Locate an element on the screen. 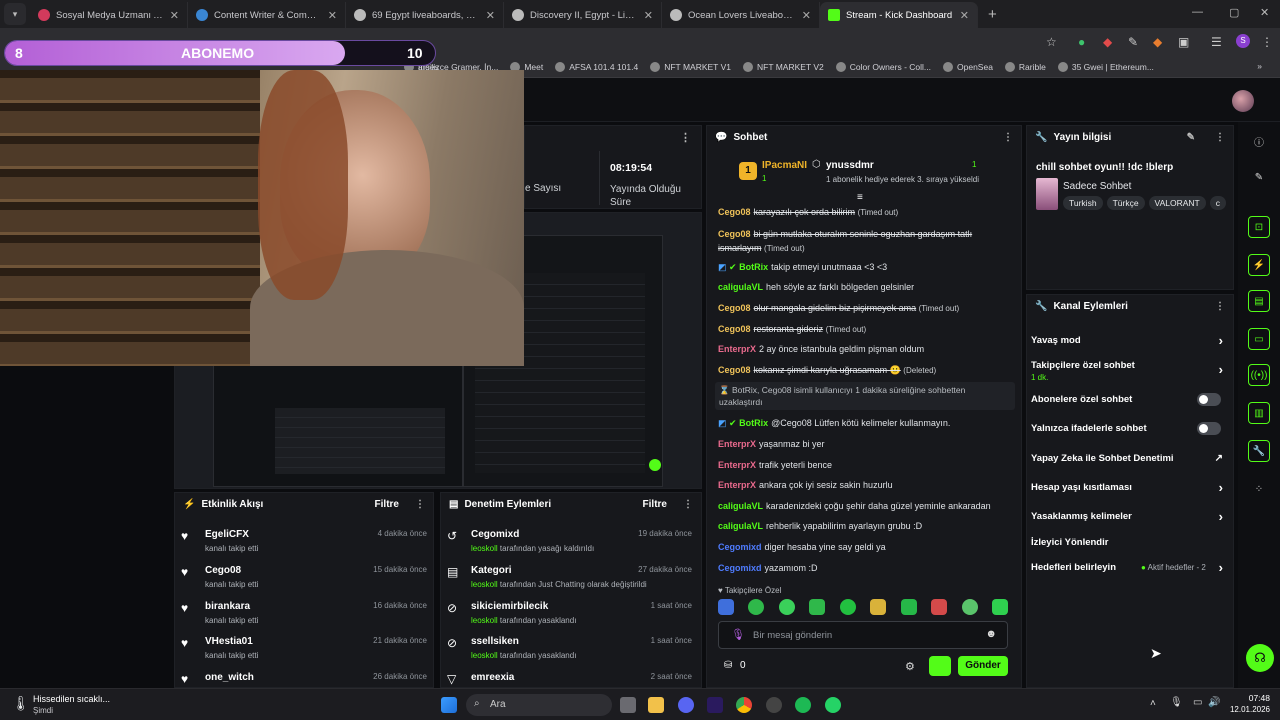  tab-search-button: ▾ is located at coordinates (15, 14).